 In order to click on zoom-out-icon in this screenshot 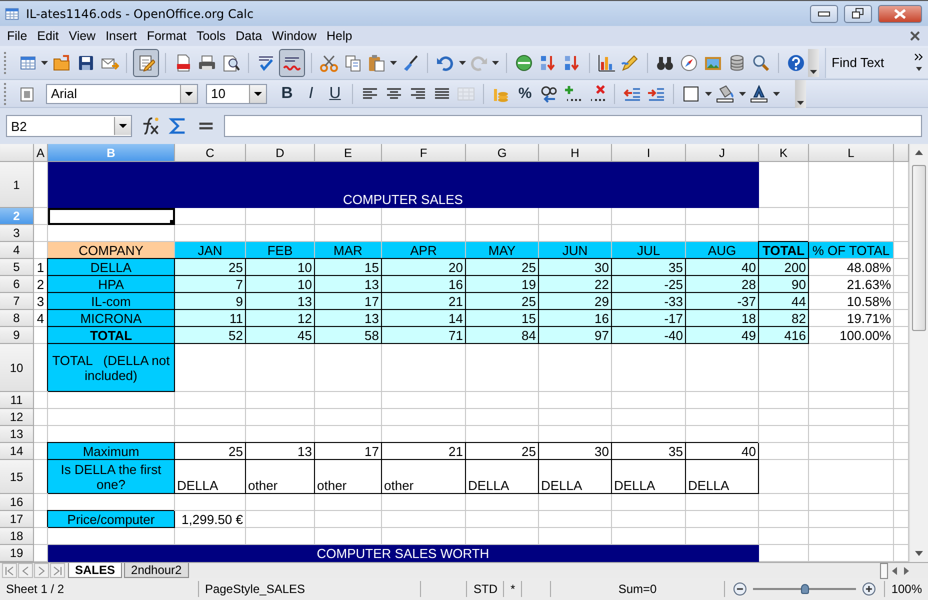, I will do `click(740, 589)`.